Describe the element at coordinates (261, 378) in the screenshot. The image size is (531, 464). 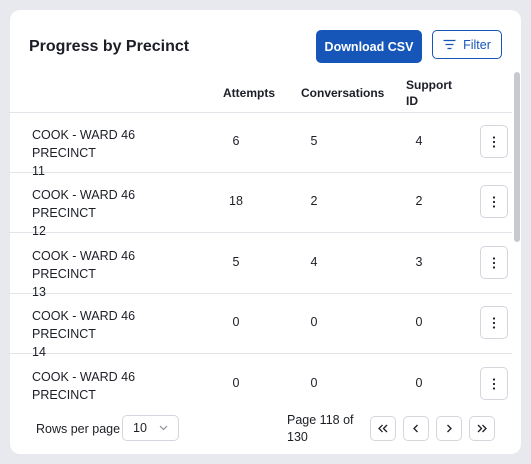
I see `table-row: COOK - WARD 46 PRECINCT 15 0 0 0` at that location.